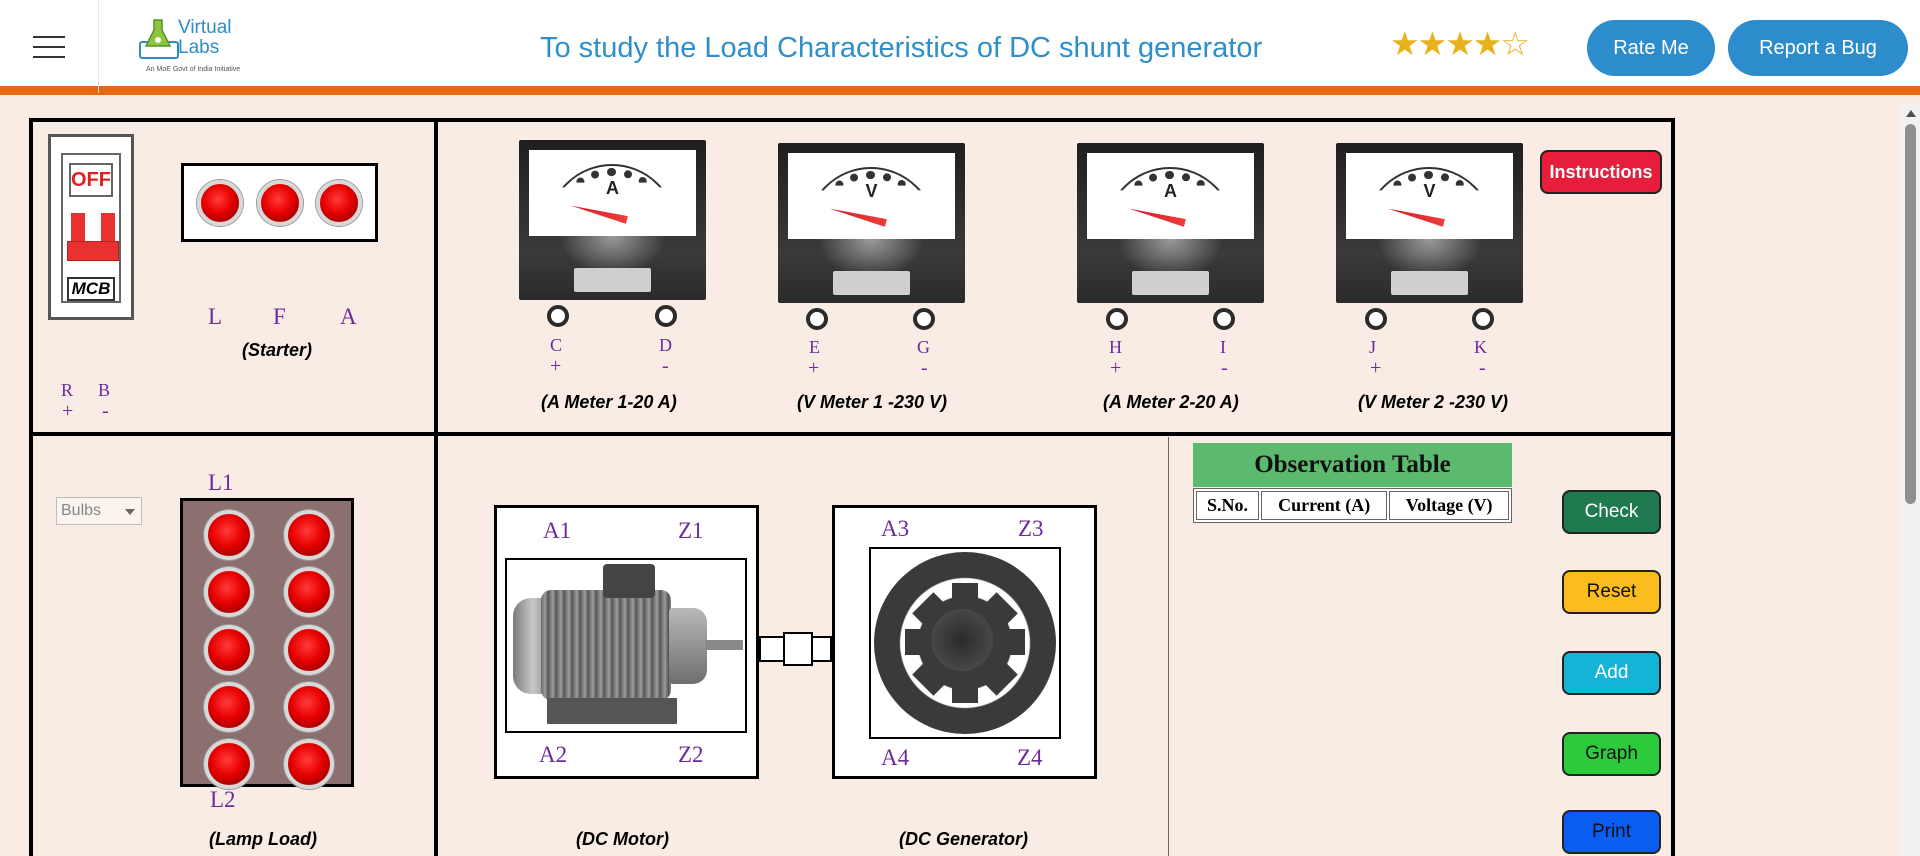 This screenshot has width=1920, height=856. I want to click on hamburger-menu-icon, so click(49, 46).